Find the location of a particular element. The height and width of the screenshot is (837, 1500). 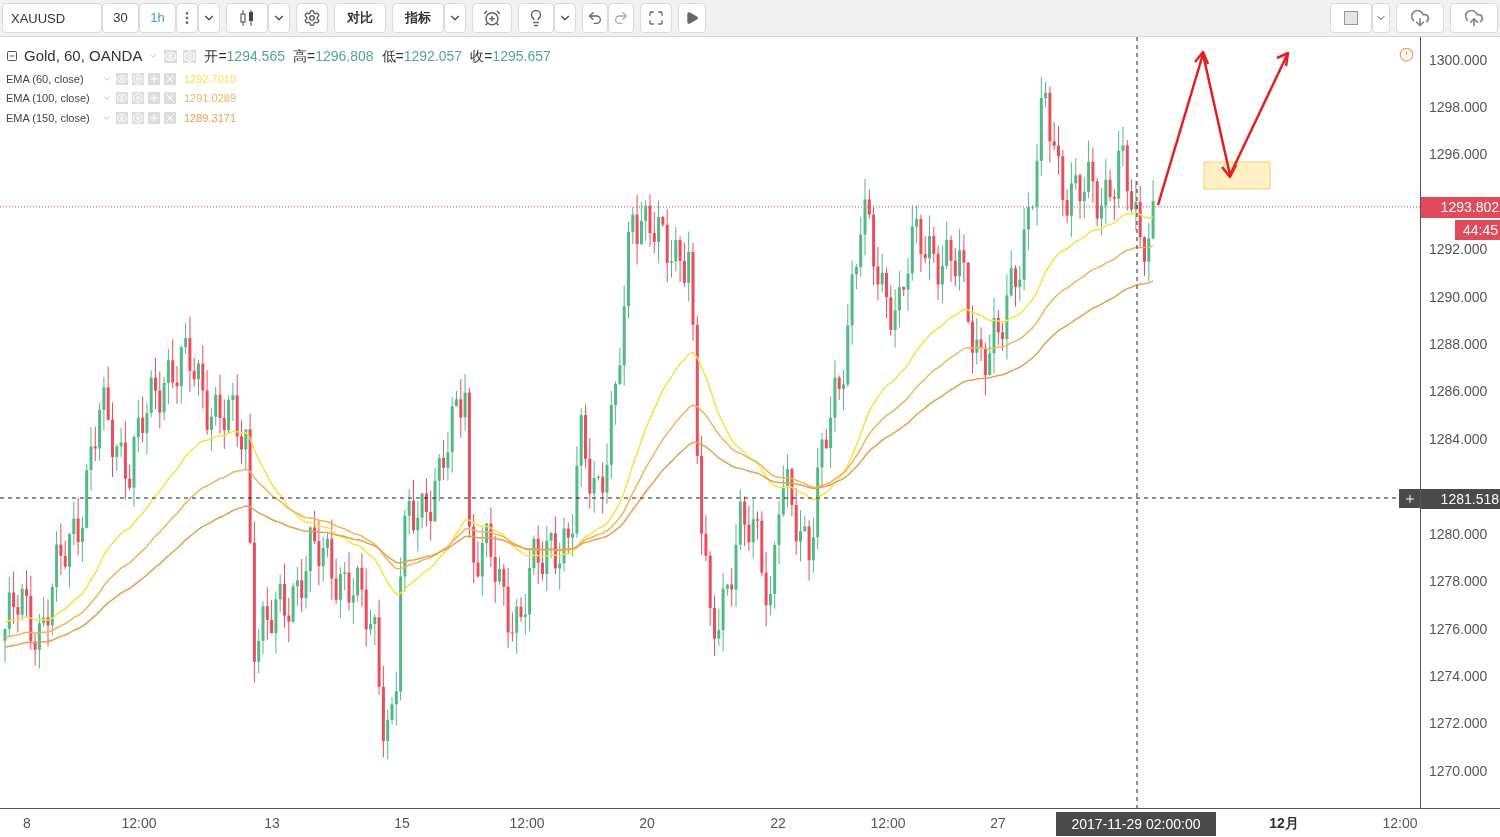

price-label: 1286.000 is located at coordinates (1458, 391).